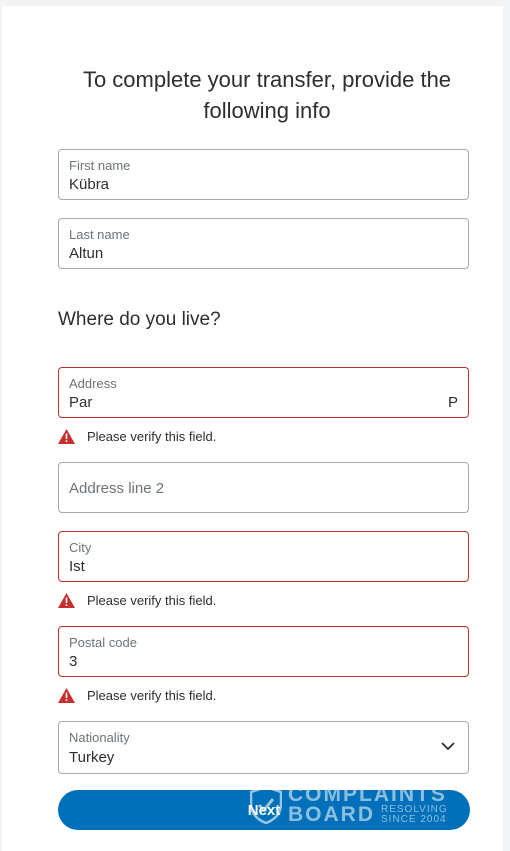 This screenshot has height=851, width=510. What do you see at coordinates (117, 488) in the screenshot?
I see `address-line-2-placeholder: Address line 2` at bounding box center [117, 488].